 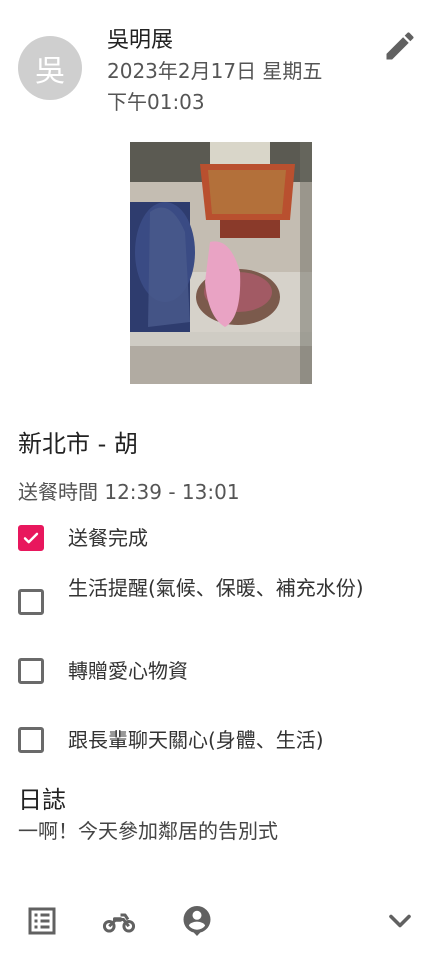 I want to click on chevron-down-icon, so click(x=400, y=921).